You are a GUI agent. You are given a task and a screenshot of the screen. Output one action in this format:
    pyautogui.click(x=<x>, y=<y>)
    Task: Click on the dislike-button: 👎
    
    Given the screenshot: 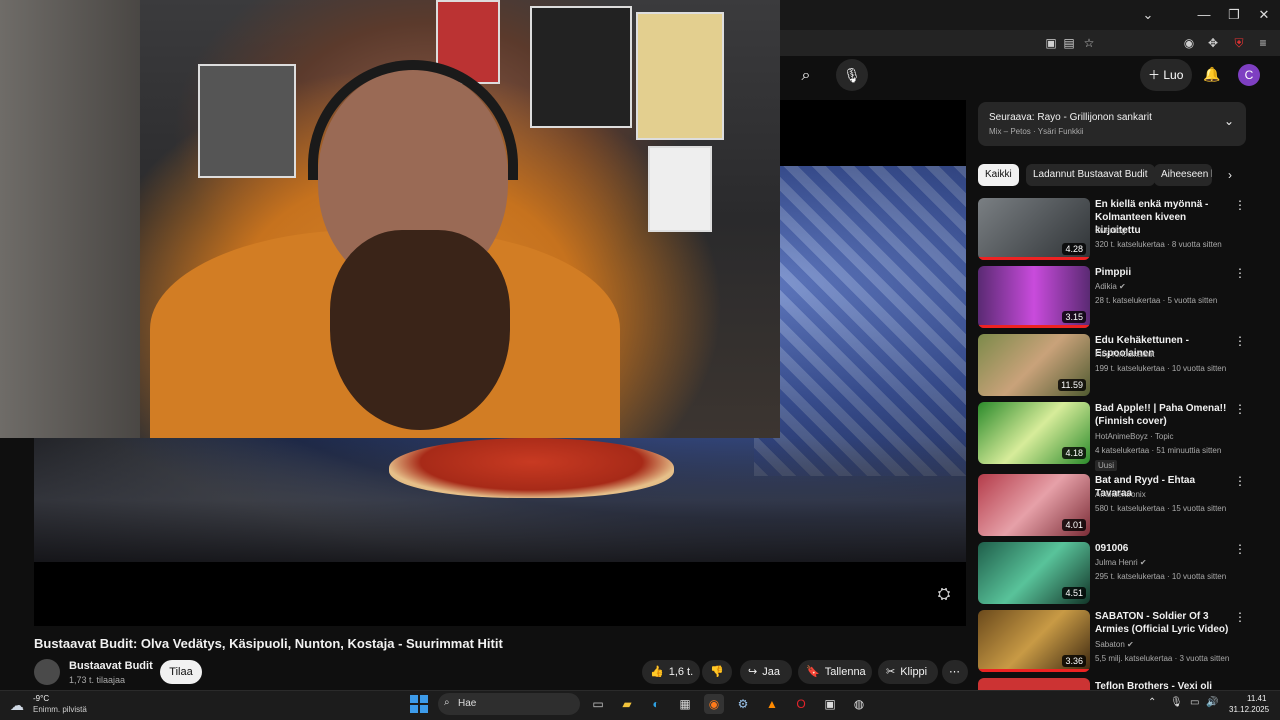 What is the action you would take?
    pyautogui.click(x=717, y=672)
    